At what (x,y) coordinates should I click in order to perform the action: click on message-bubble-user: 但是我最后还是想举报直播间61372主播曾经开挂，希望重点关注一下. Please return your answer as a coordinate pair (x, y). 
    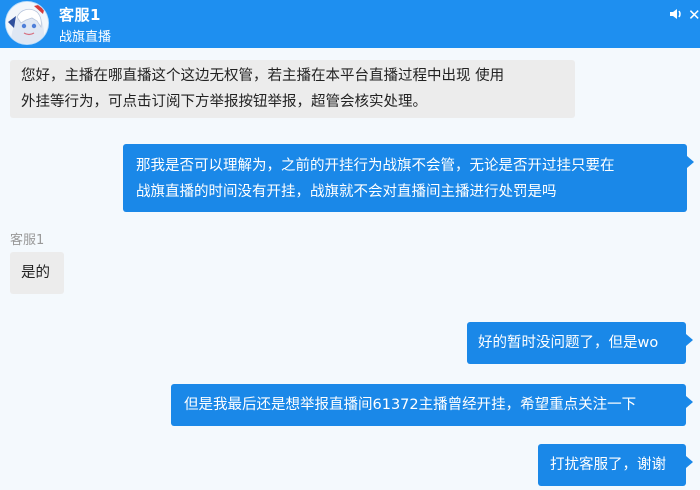
    Looking at the image, I should click on (432, 405).